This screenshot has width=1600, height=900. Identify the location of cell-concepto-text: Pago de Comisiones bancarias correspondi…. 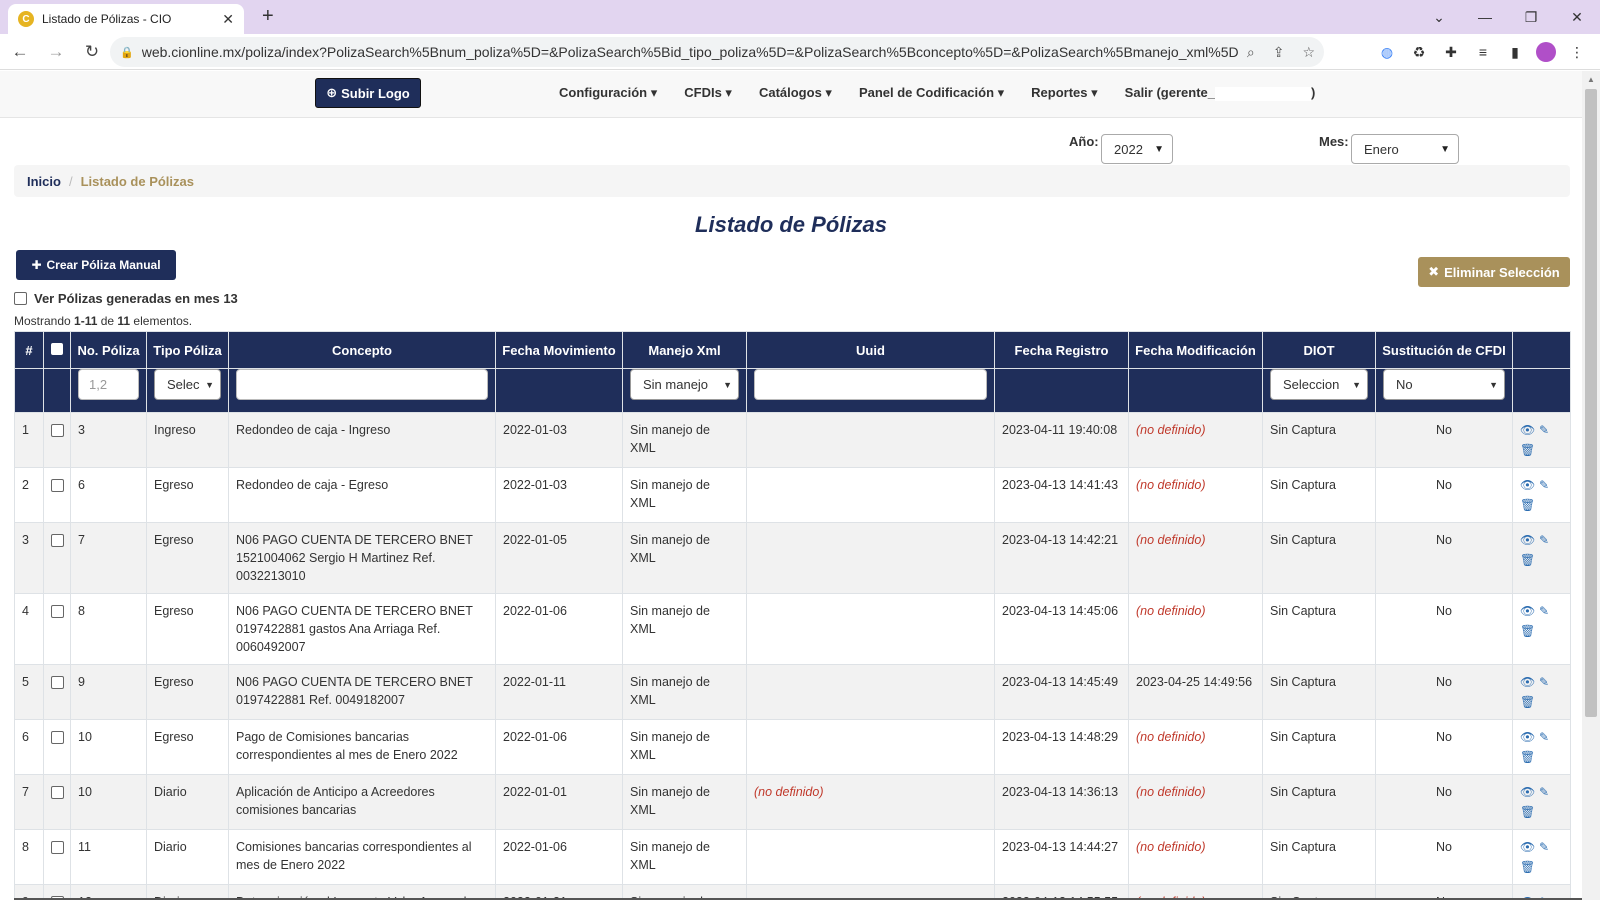
(347, 746).